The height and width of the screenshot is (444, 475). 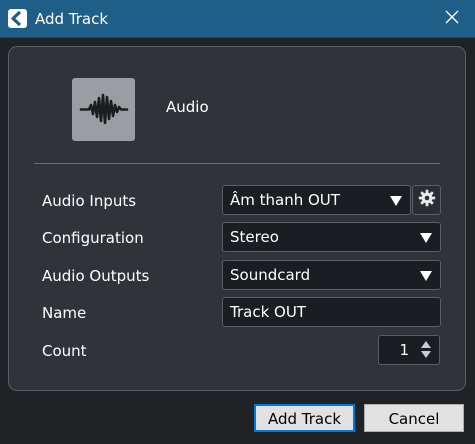 What do you see at coordinates (426, 344) in the screenshot?
I see `increment-arrow-icon` at bounding box center [426, 344].